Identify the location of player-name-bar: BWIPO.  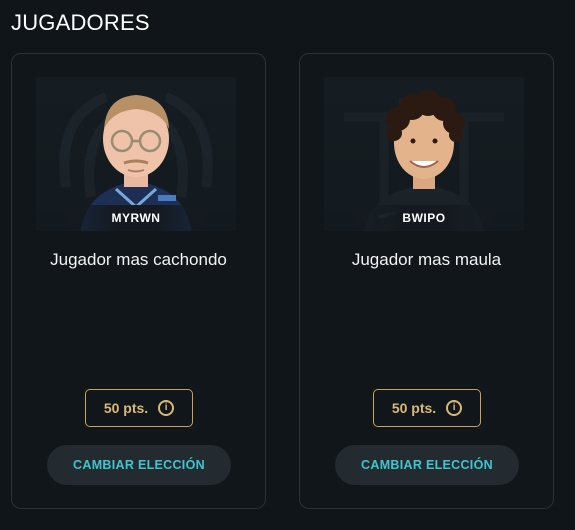
(424, 218).